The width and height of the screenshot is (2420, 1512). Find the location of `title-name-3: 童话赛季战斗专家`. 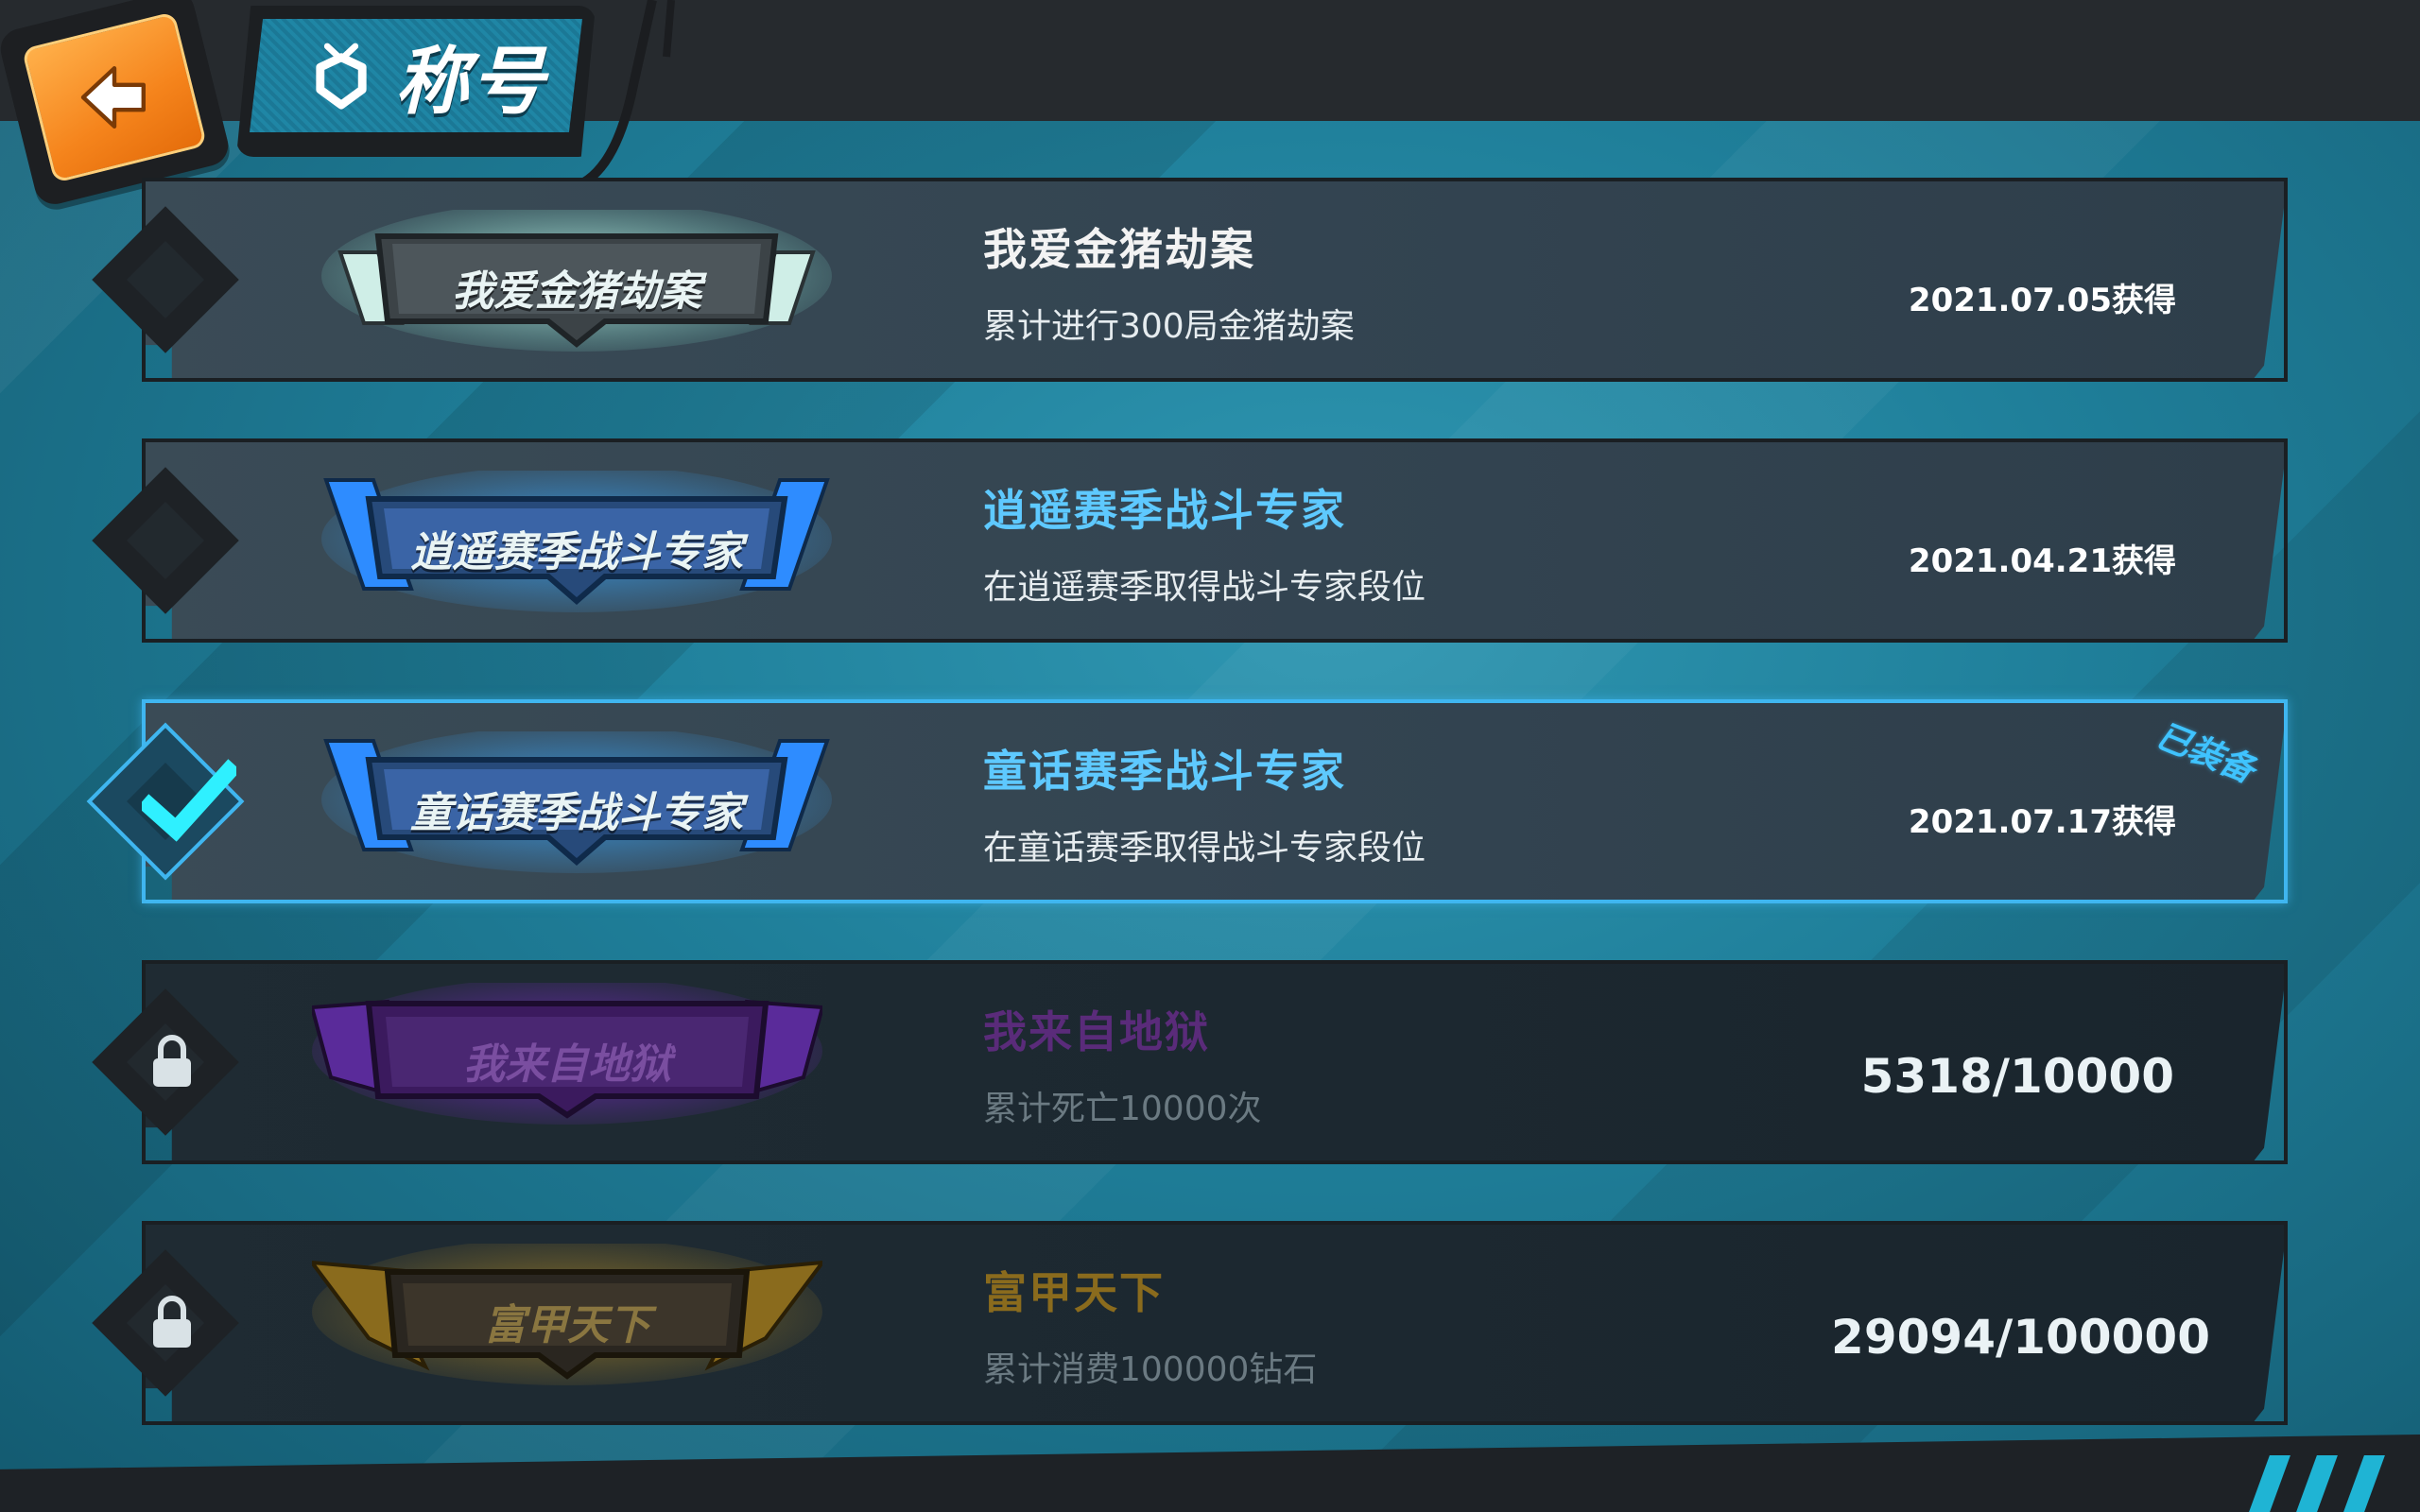

title-name-3: 童话赛季战斗专家 is located at coordinates (1164, 771).